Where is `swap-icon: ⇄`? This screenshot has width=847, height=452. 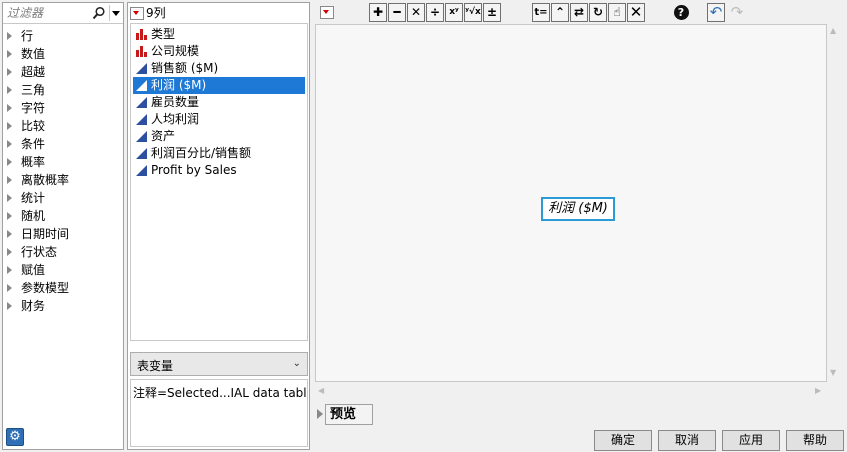
swap-icon: ⇄ is located at coordinates (579, 12).